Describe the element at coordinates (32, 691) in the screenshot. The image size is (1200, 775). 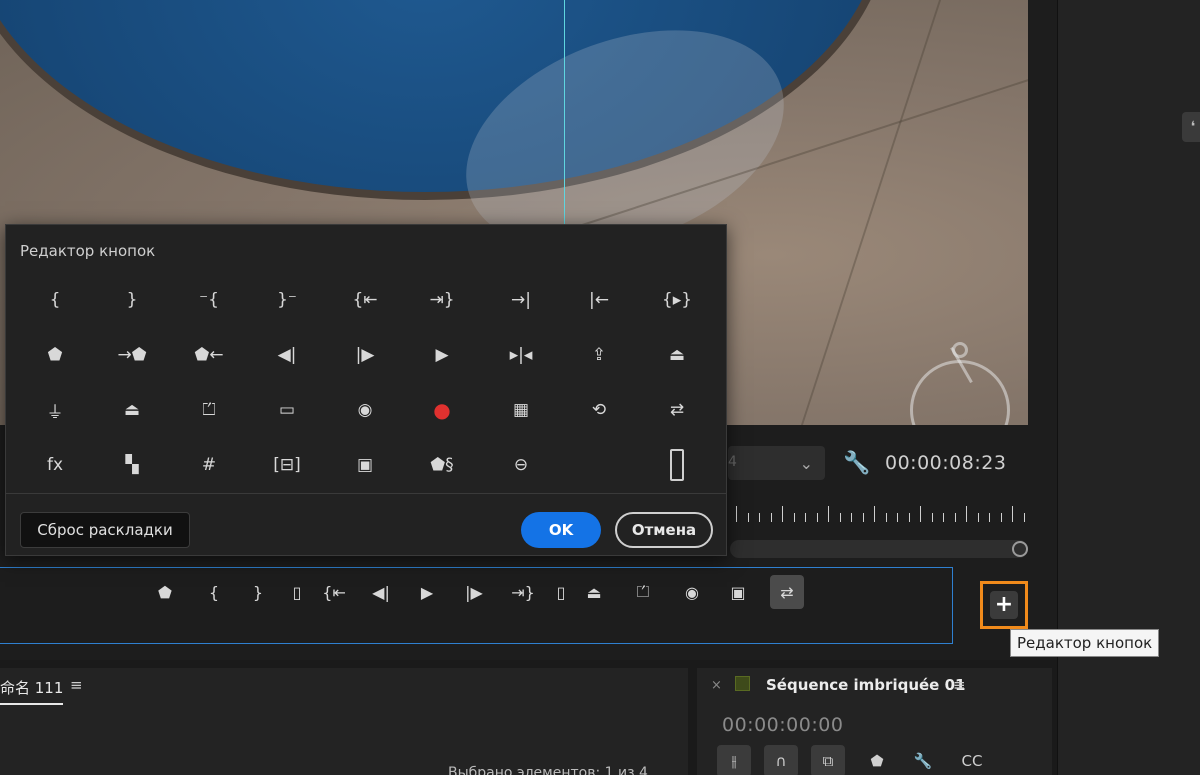
I see `tab-project: 命名 111` at that location.